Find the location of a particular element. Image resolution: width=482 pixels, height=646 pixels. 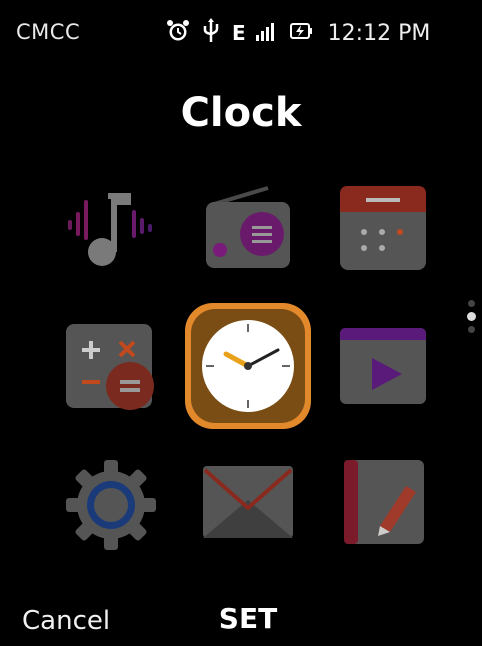

set-softkey: SET is located at coordinates (241, 618).